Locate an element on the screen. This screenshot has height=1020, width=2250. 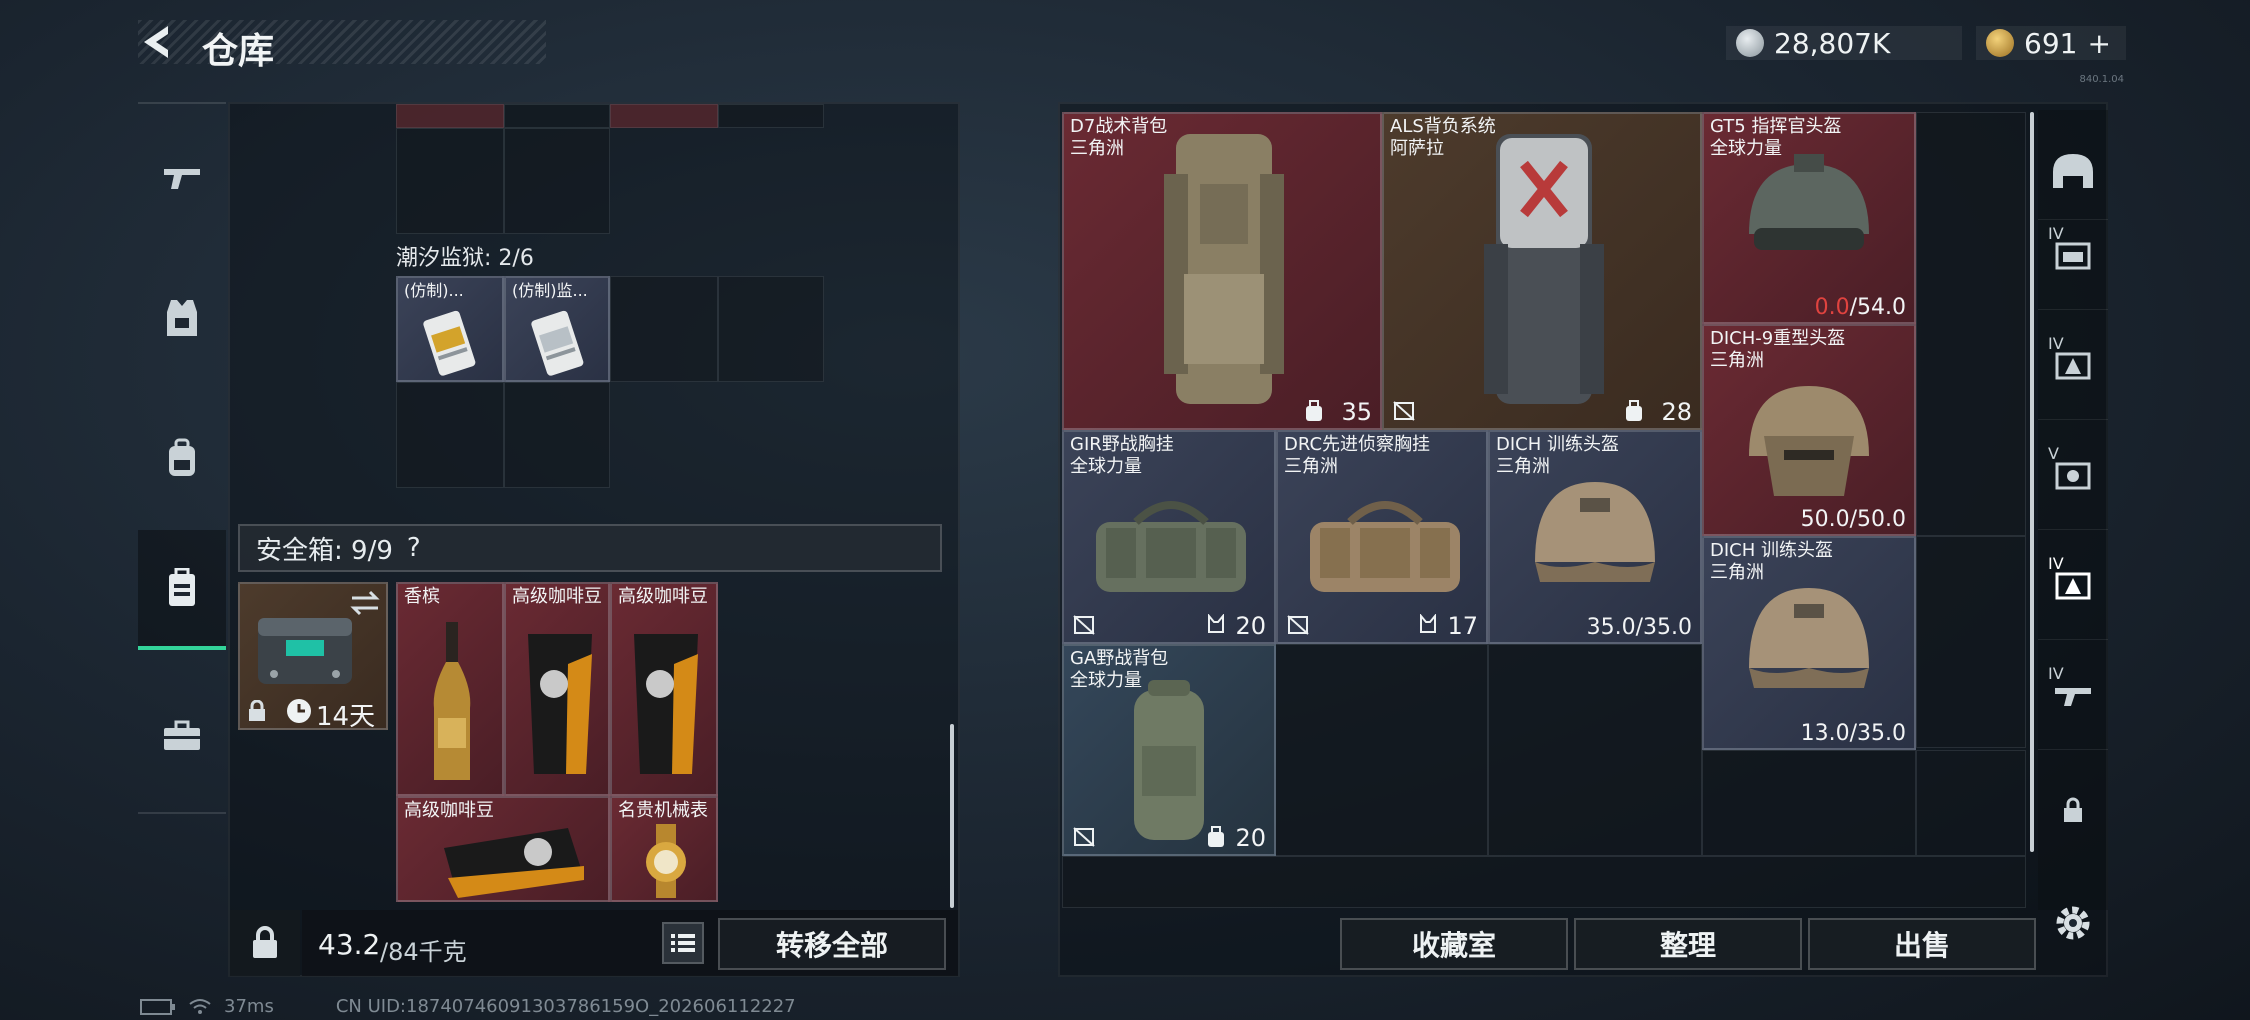
item-ga-backpack: GA野战背包 全球力量 20 is located at coordinates (1169, 750).